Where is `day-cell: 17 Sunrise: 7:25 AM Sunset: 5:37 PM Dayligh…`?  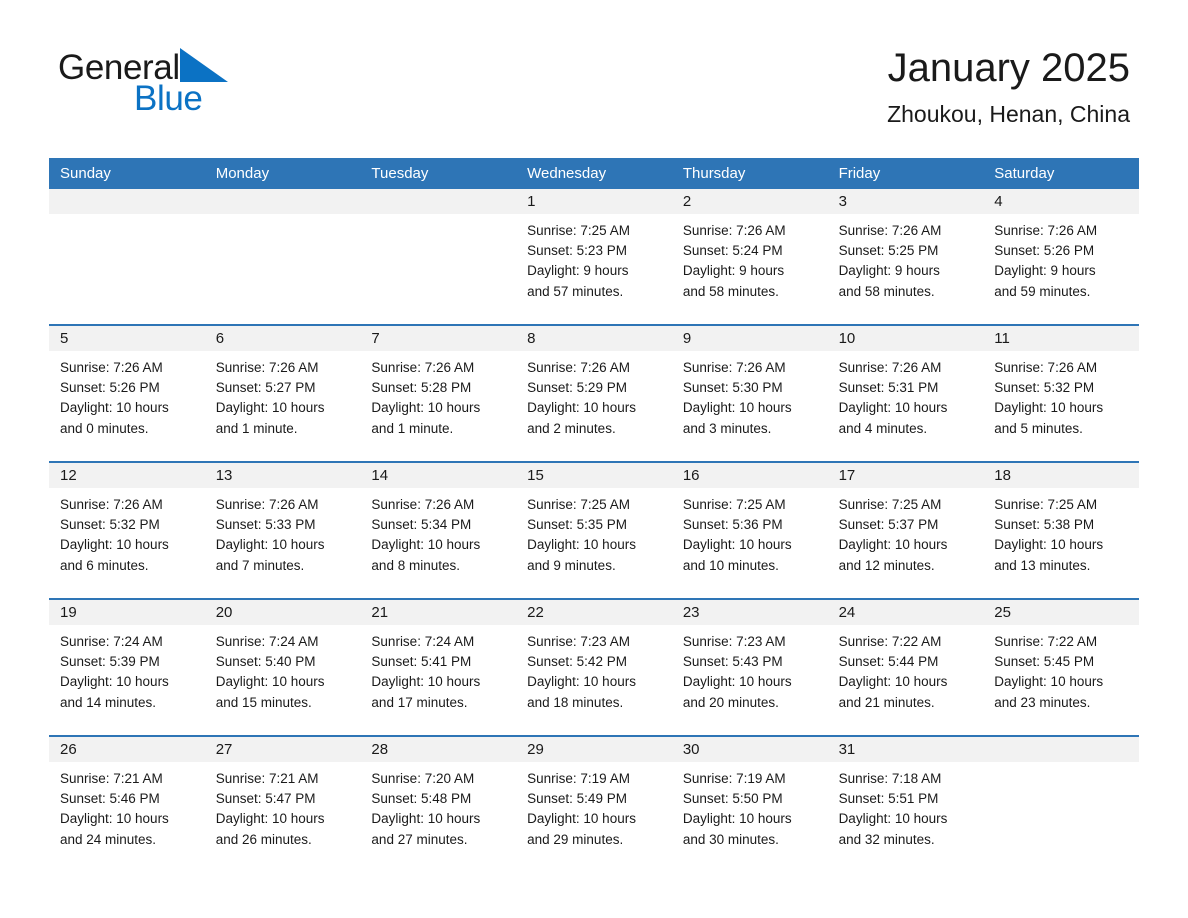
day-cell: 17 Sunrise: 7:25 AM Sunset: 5:37 PM Dayligh… is located at coordinates (905, 524).